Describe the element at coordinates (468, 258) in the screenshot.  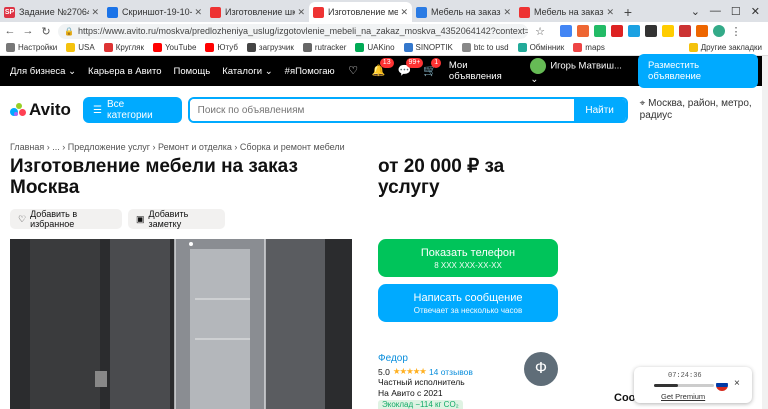
I see `show-phone-button: Показать телефон 8 XXX XXX-XX-XX` at that location.